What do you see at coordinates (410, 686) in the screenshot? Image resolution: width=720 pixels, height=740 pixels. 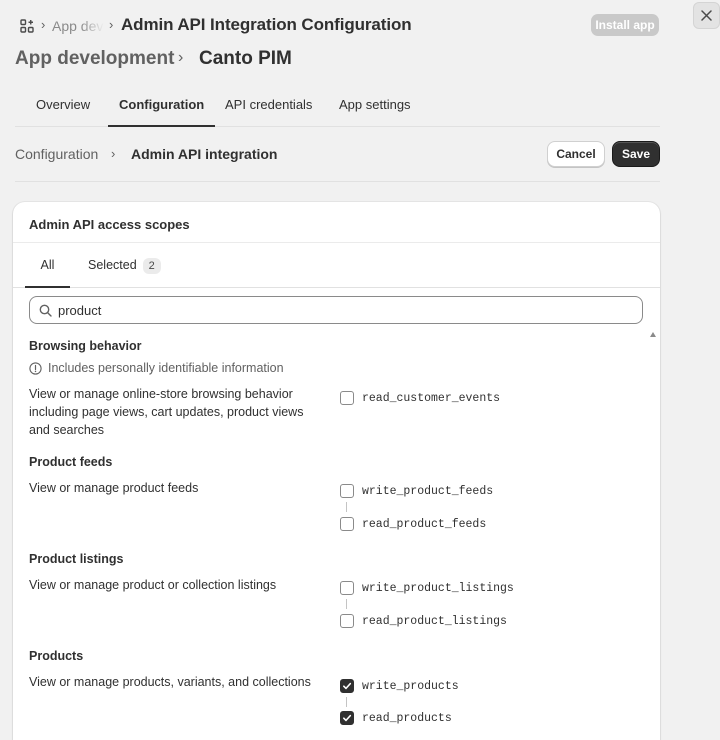 I see `scope-name: write_products` at bounding box center [410, 686].